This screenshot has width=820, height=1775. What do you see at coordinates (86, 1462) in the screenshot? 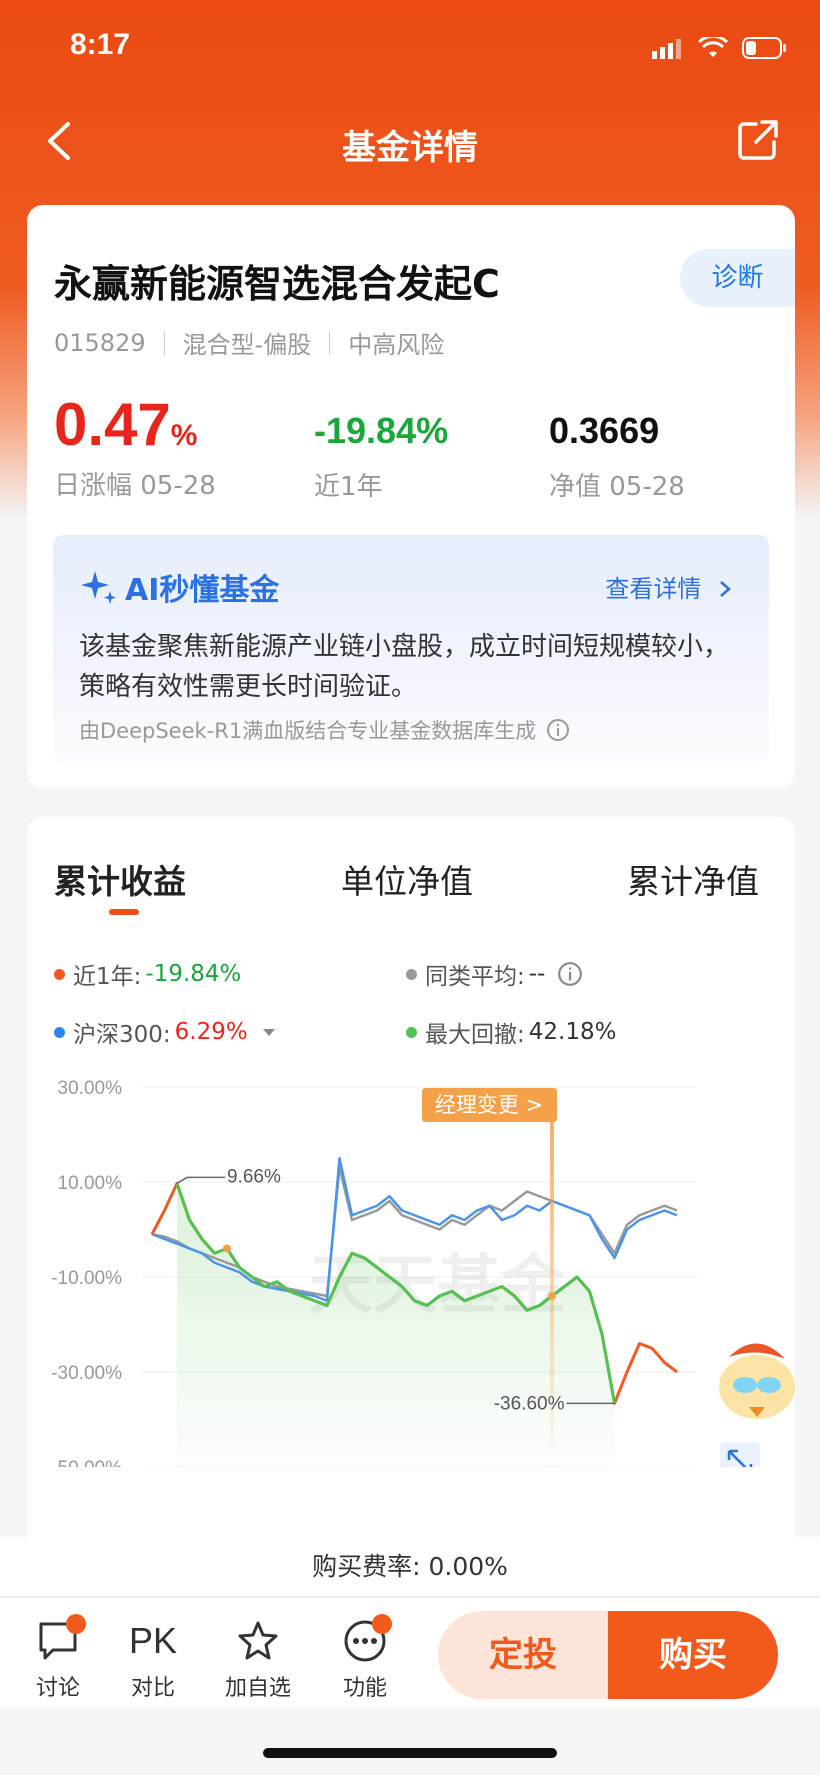
I see `y-tick-label: -50.00%` at bounding box center [86, 1462].